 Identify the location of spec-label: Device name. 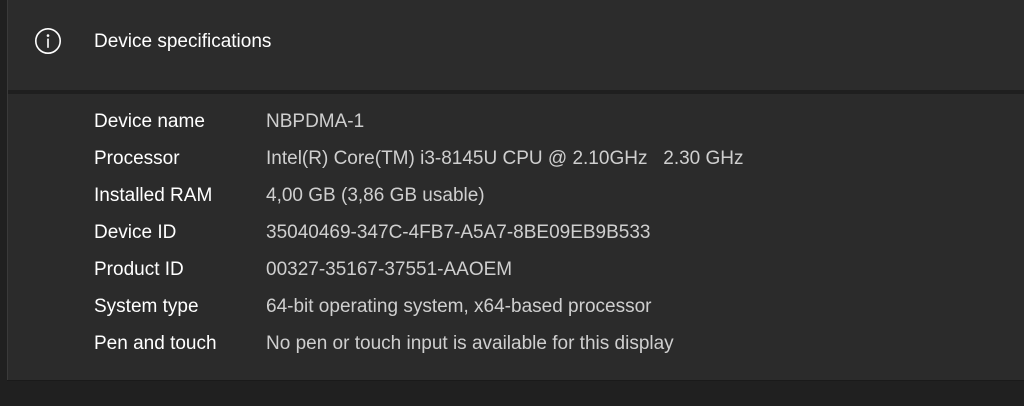
(149, 121).